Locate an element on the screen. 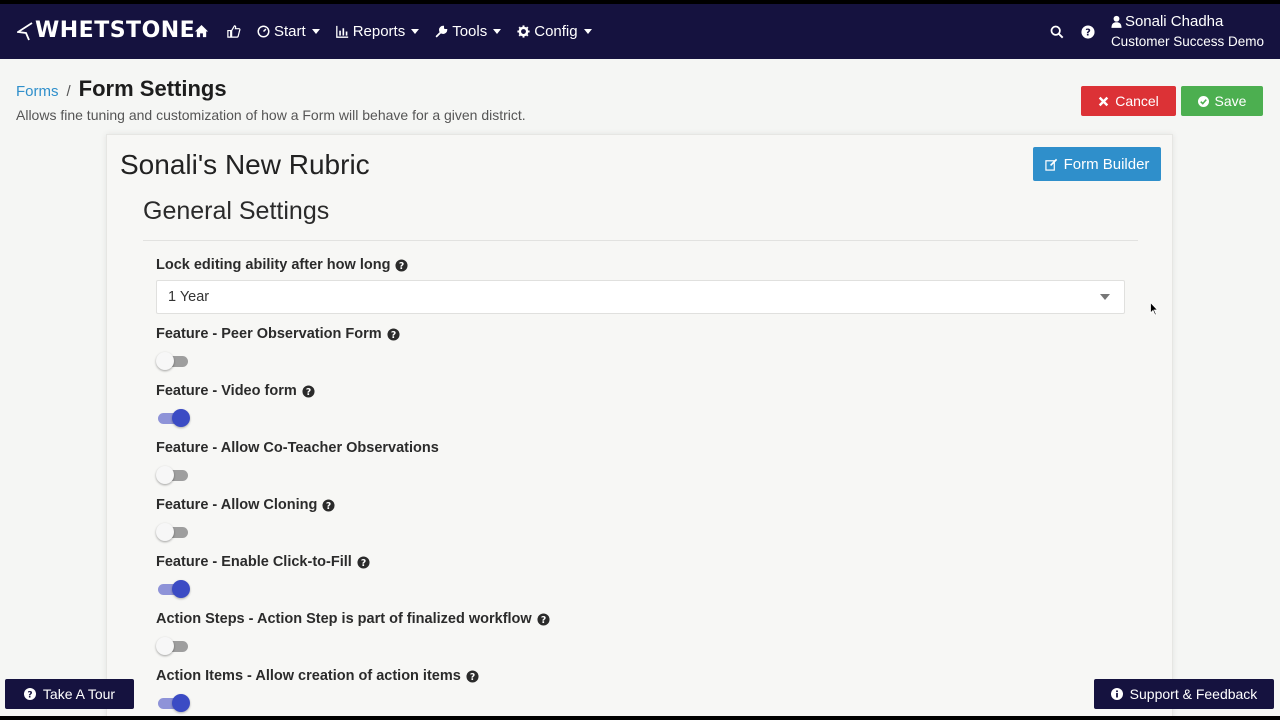 The height and width of the screenshot is (720, 1280). wrench-icon is located at coordinates (441, 31).